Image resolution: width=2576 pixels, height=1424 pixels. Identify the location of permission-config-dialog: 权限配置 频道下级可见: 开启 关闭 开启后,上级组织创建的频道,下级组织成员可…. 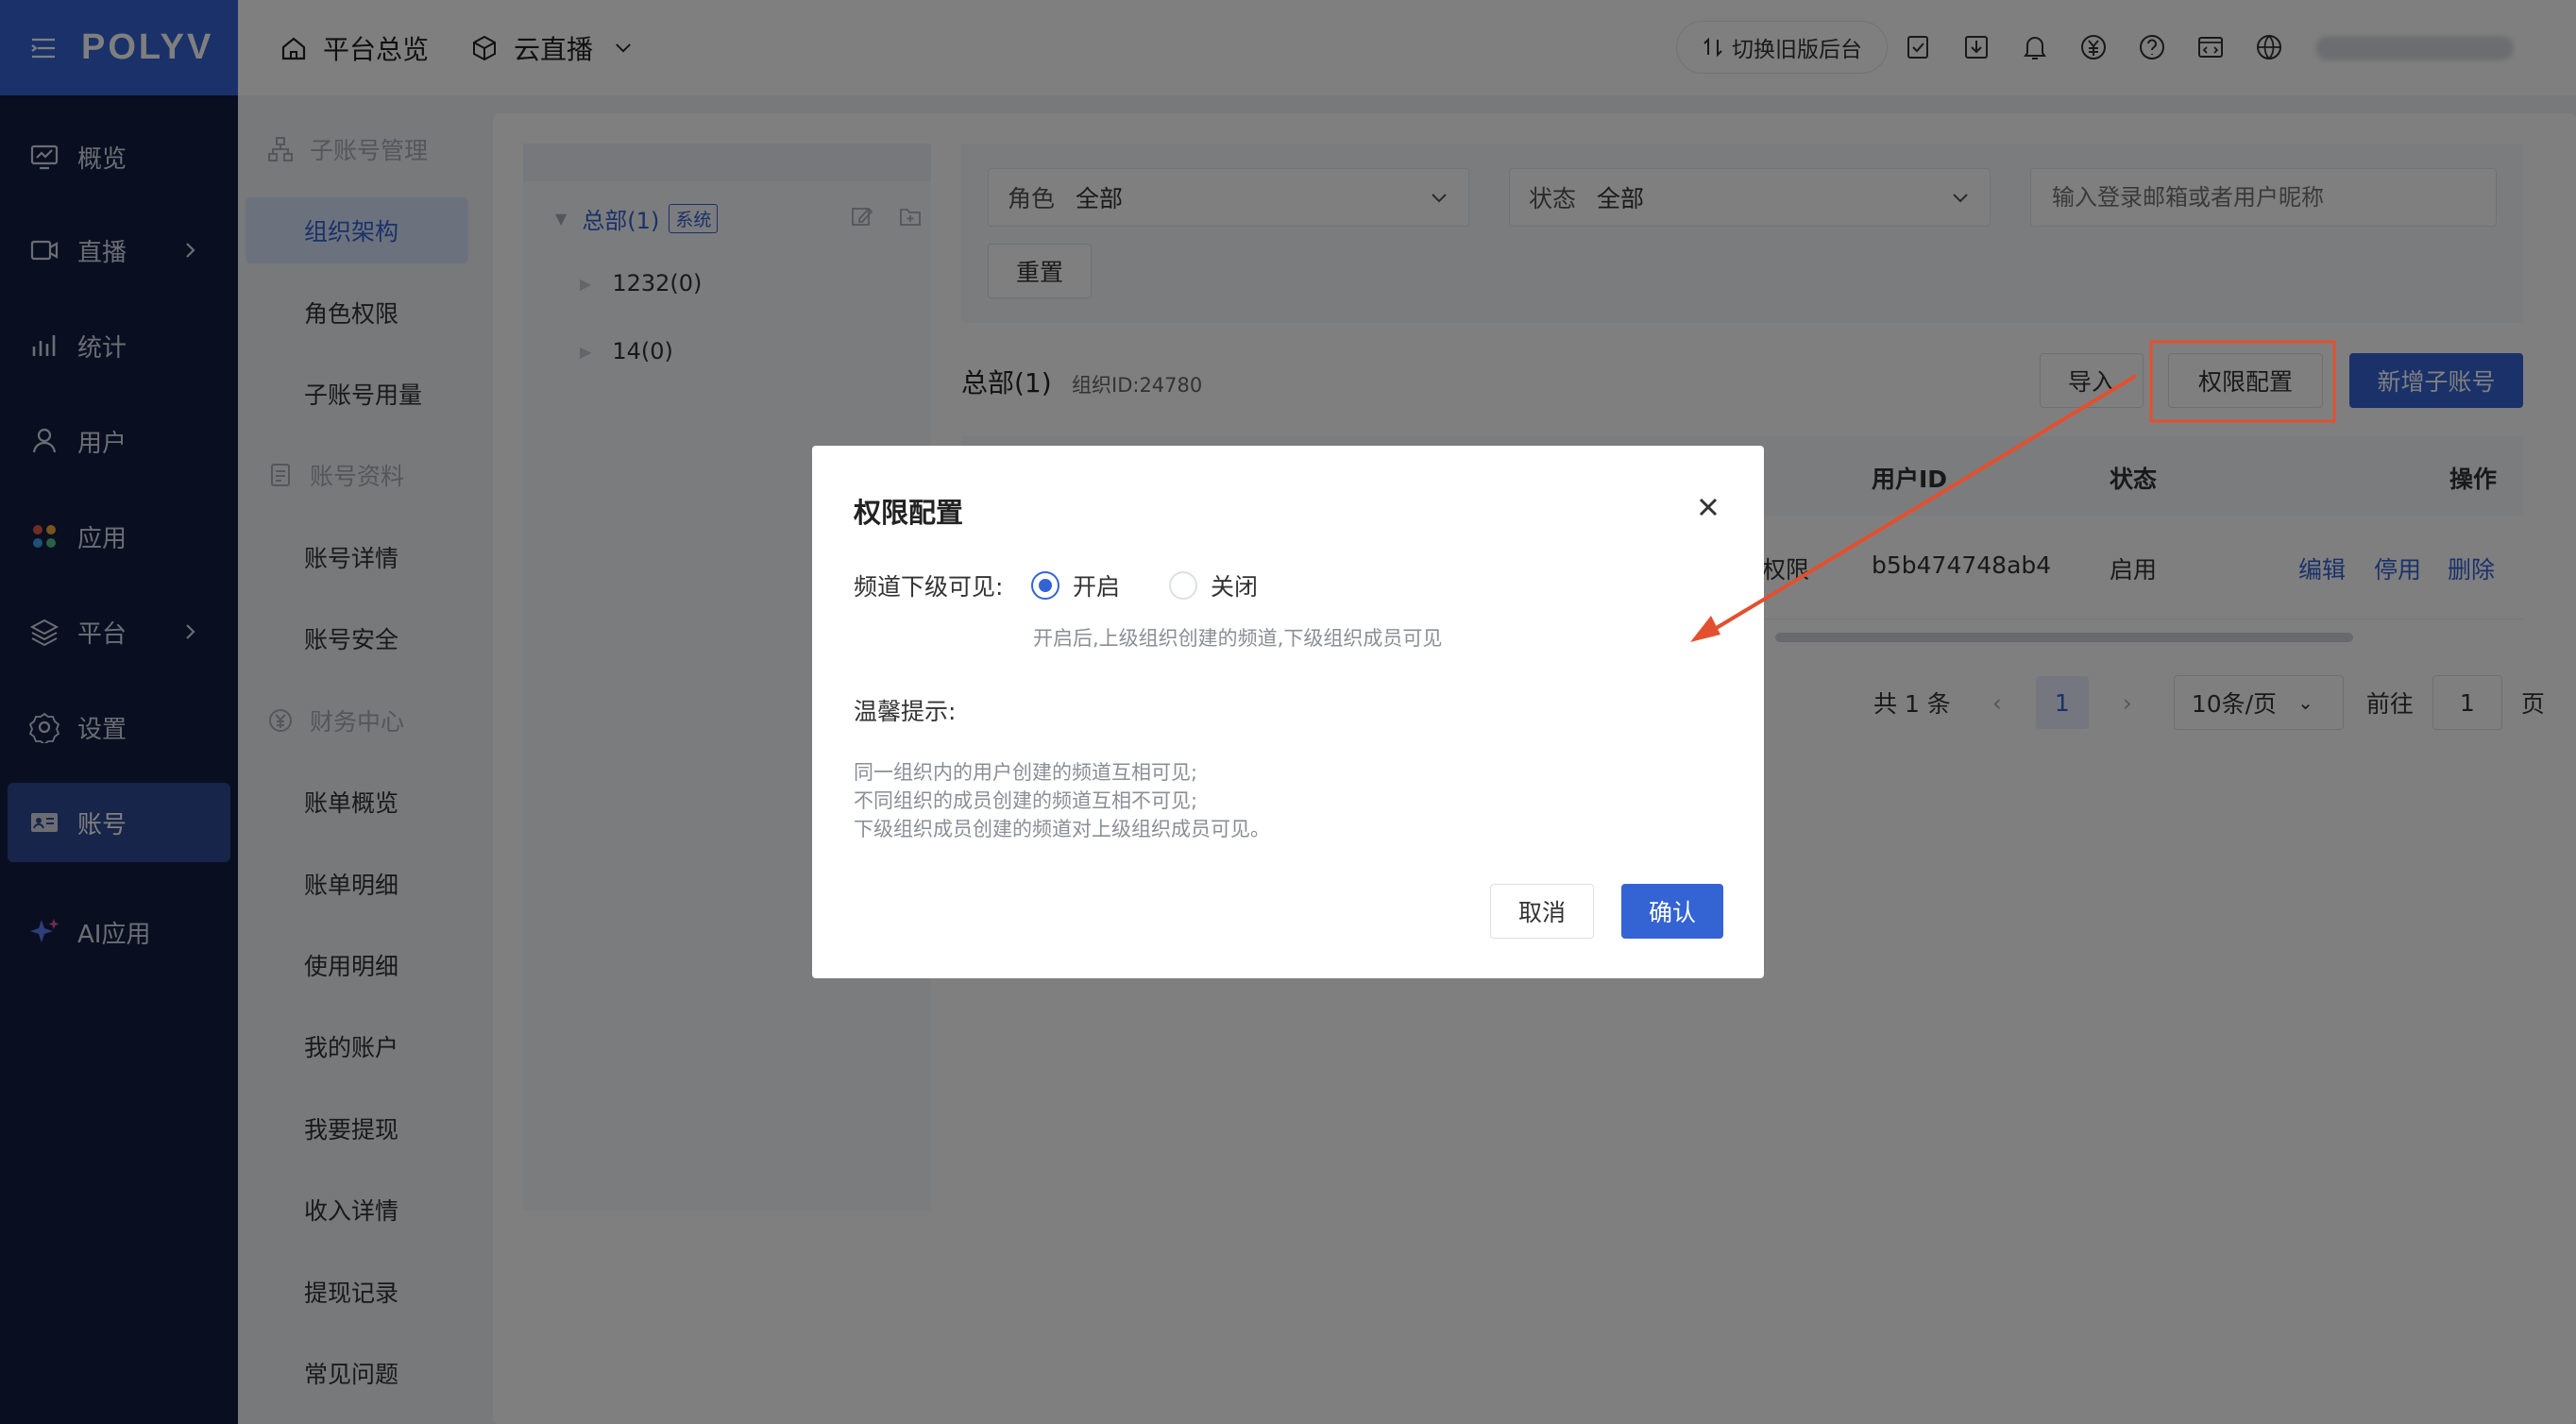
(1288, 712).